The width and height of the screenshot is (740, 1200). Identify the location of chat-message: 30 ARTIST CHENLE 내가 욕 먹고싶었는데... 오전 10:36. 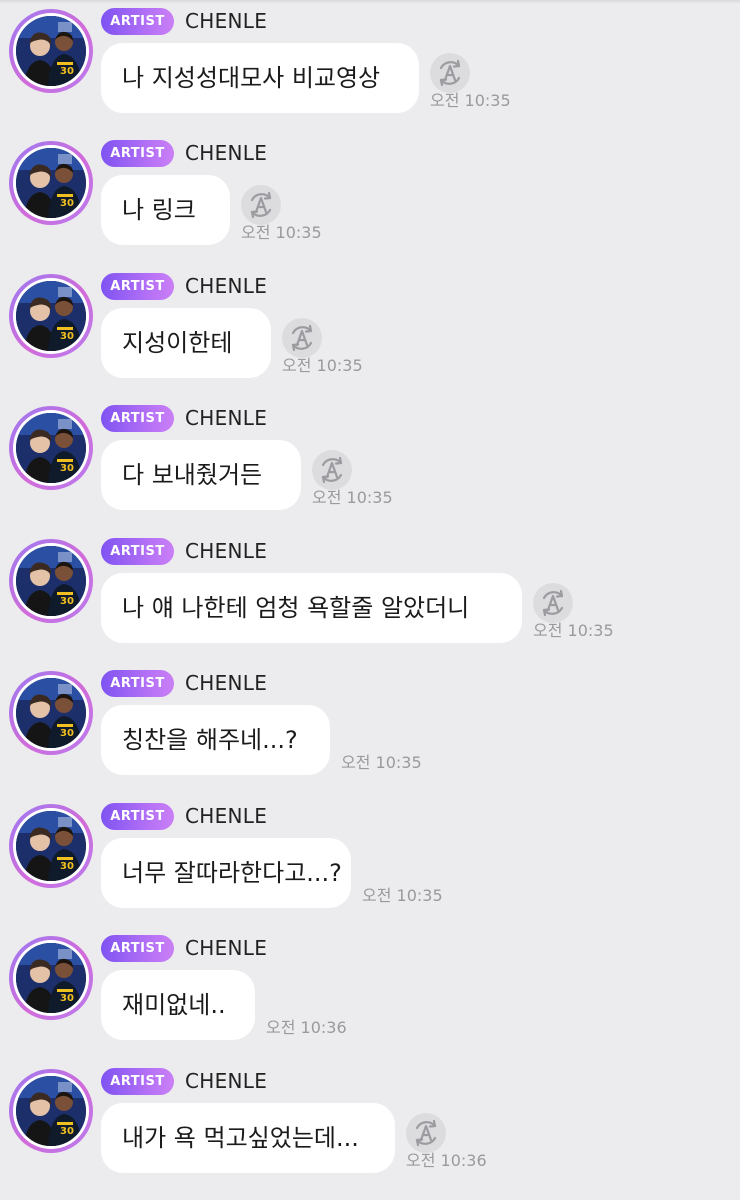
(370, 1126).